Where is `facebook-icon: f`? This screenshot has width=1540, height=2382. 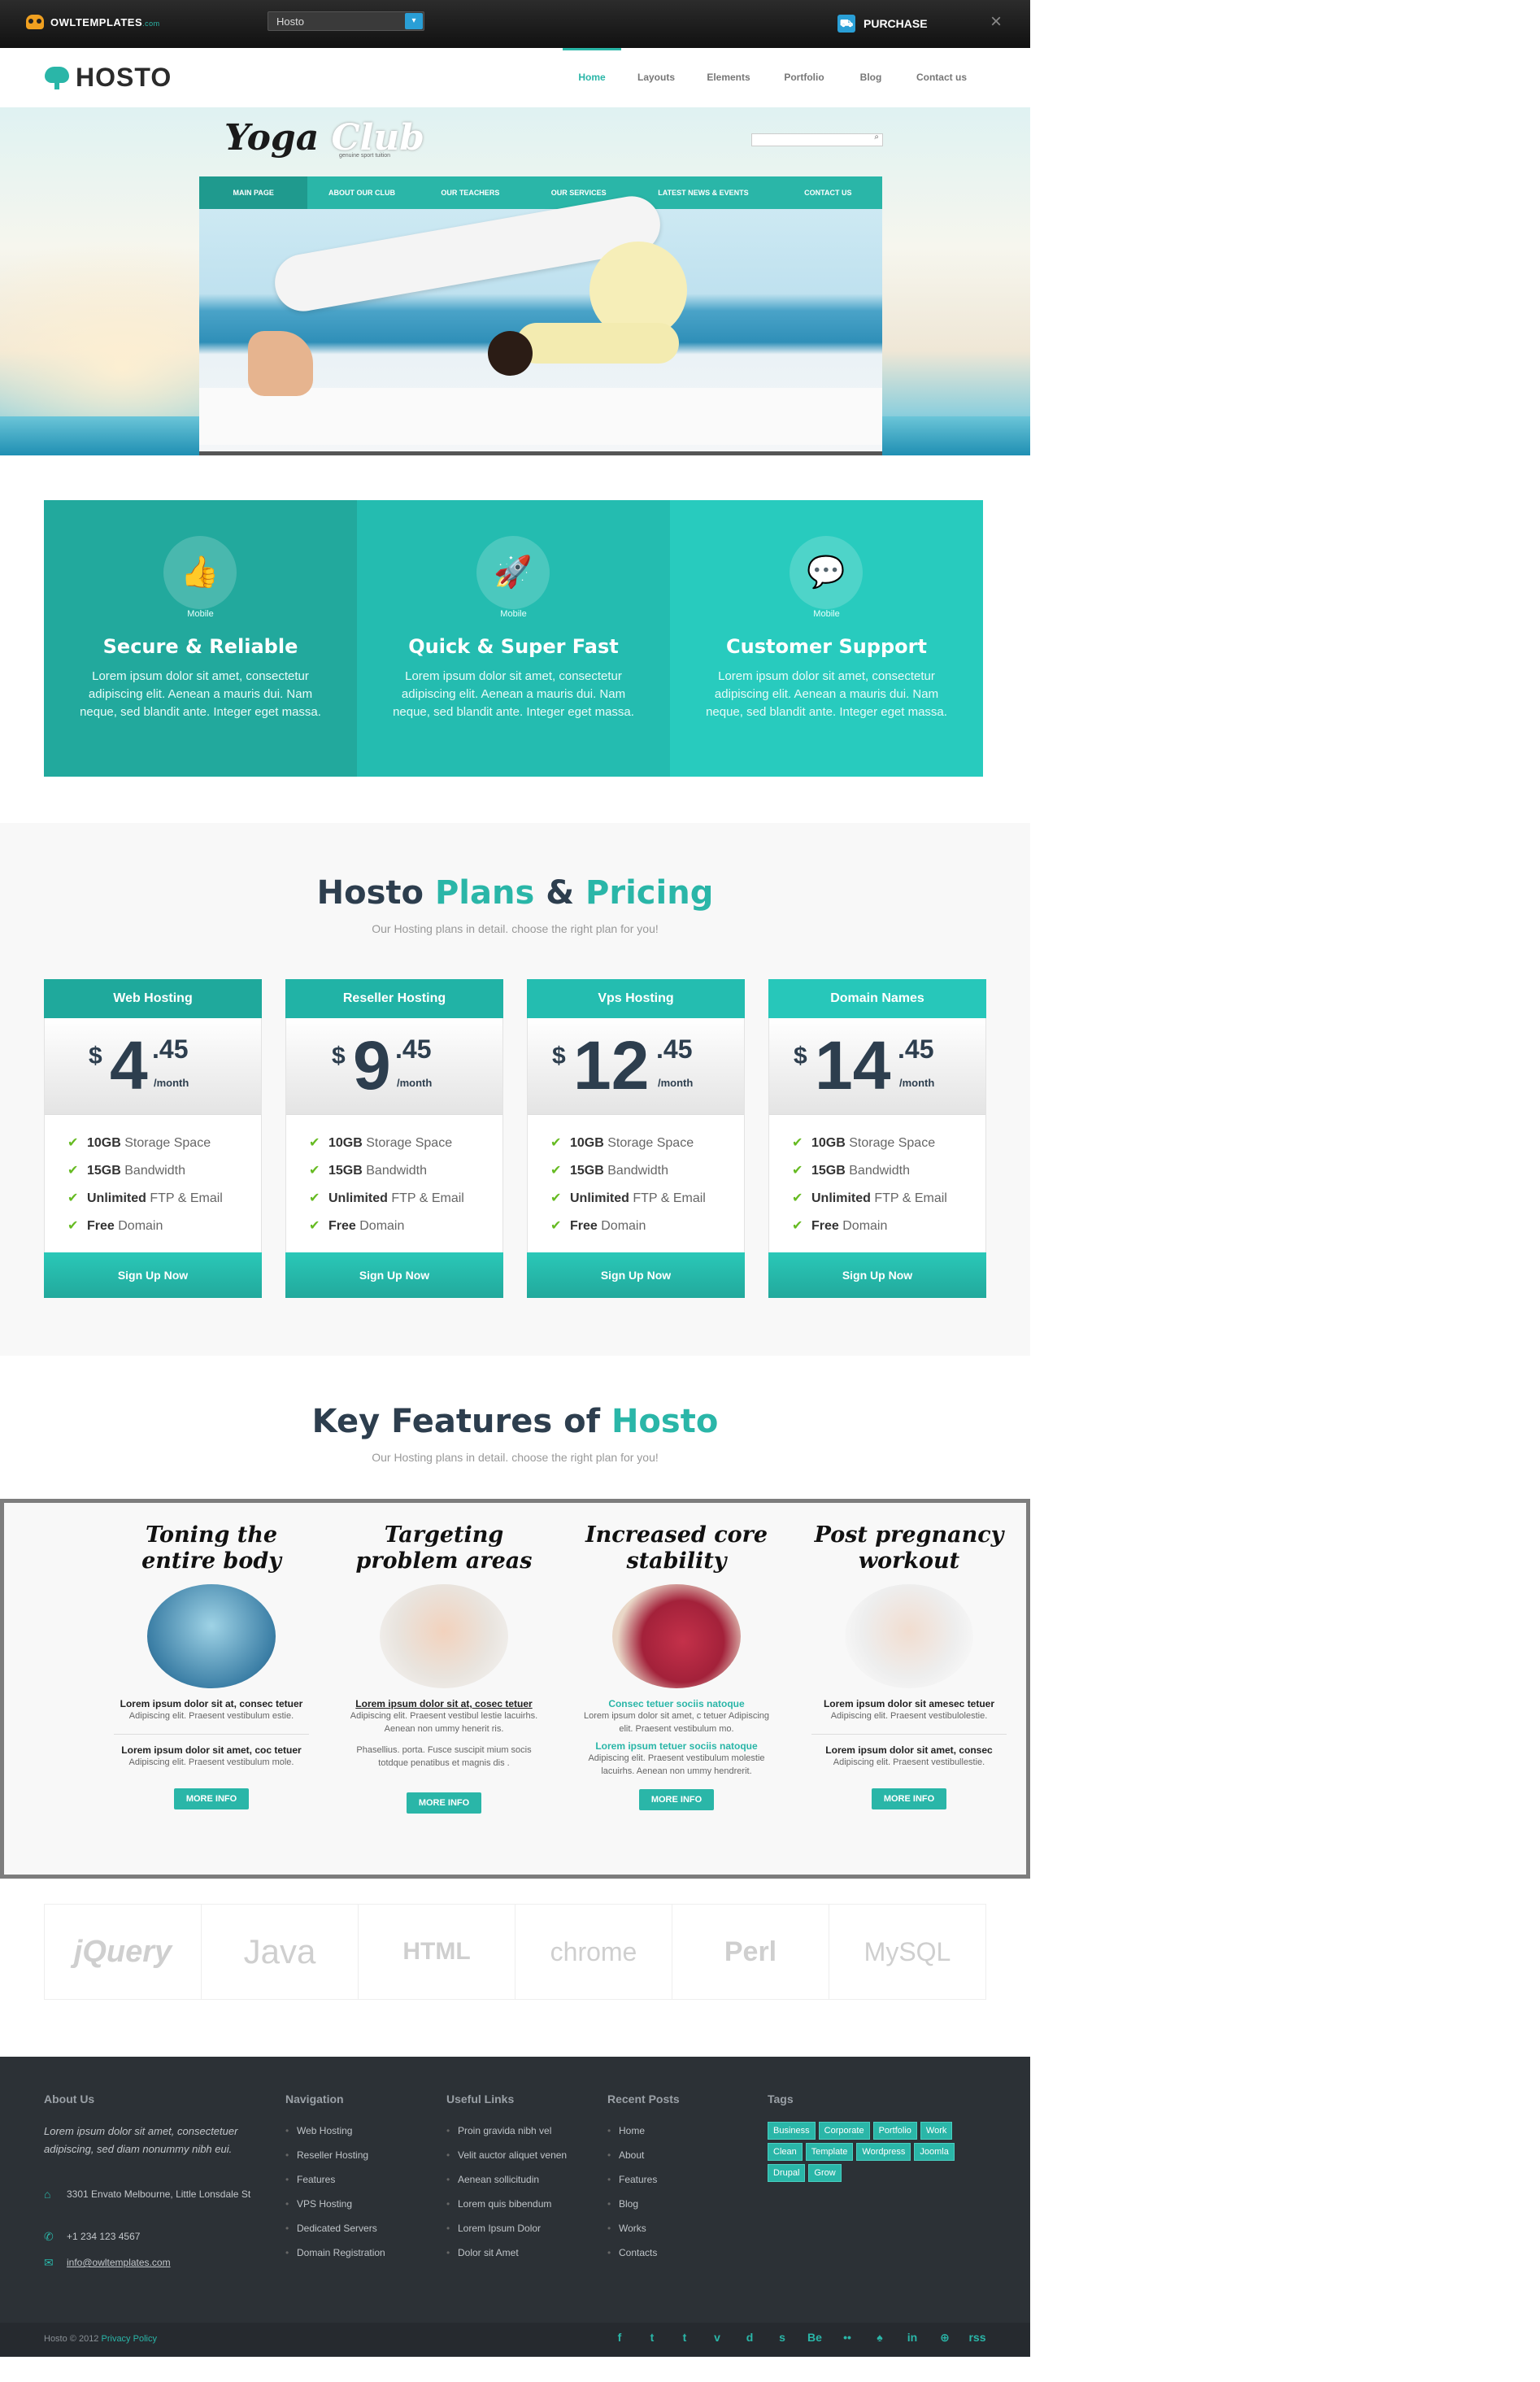
facebook-icon: f is located at coordinates (619, 2338).